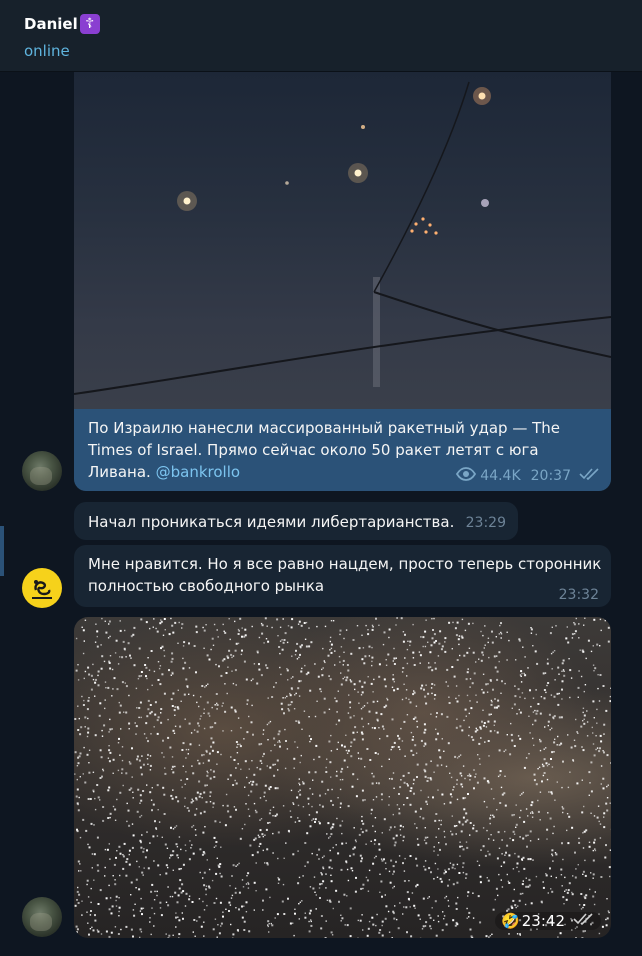 The height and width of the screenshot is (956, 642). What do you see at coordinates (321, 36) in the screenshot?
I see `chat-header: Daniel ☦ online` at bounding box center [321, 36].